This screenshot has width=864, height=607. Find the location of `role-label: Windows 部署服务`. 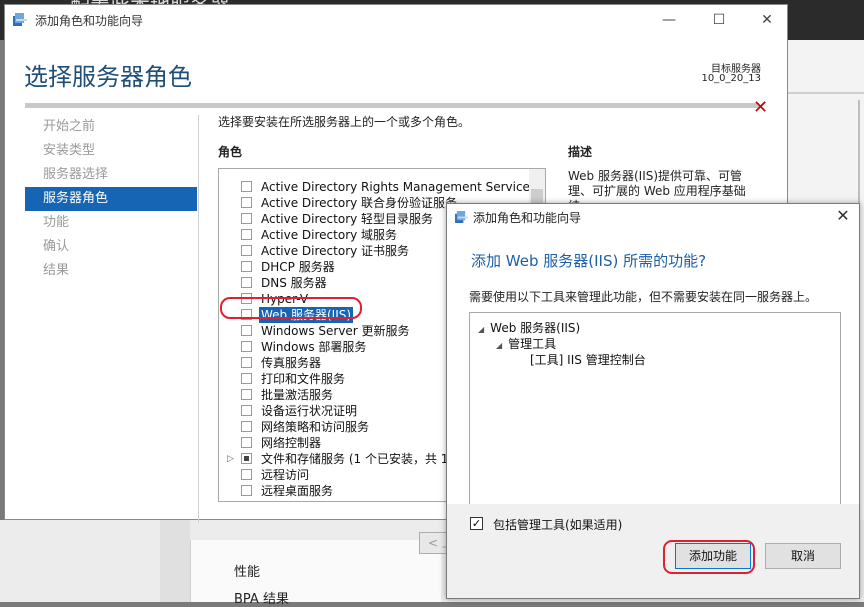

role-label: Windows 部署服务 is located at coordinates (314, 347).